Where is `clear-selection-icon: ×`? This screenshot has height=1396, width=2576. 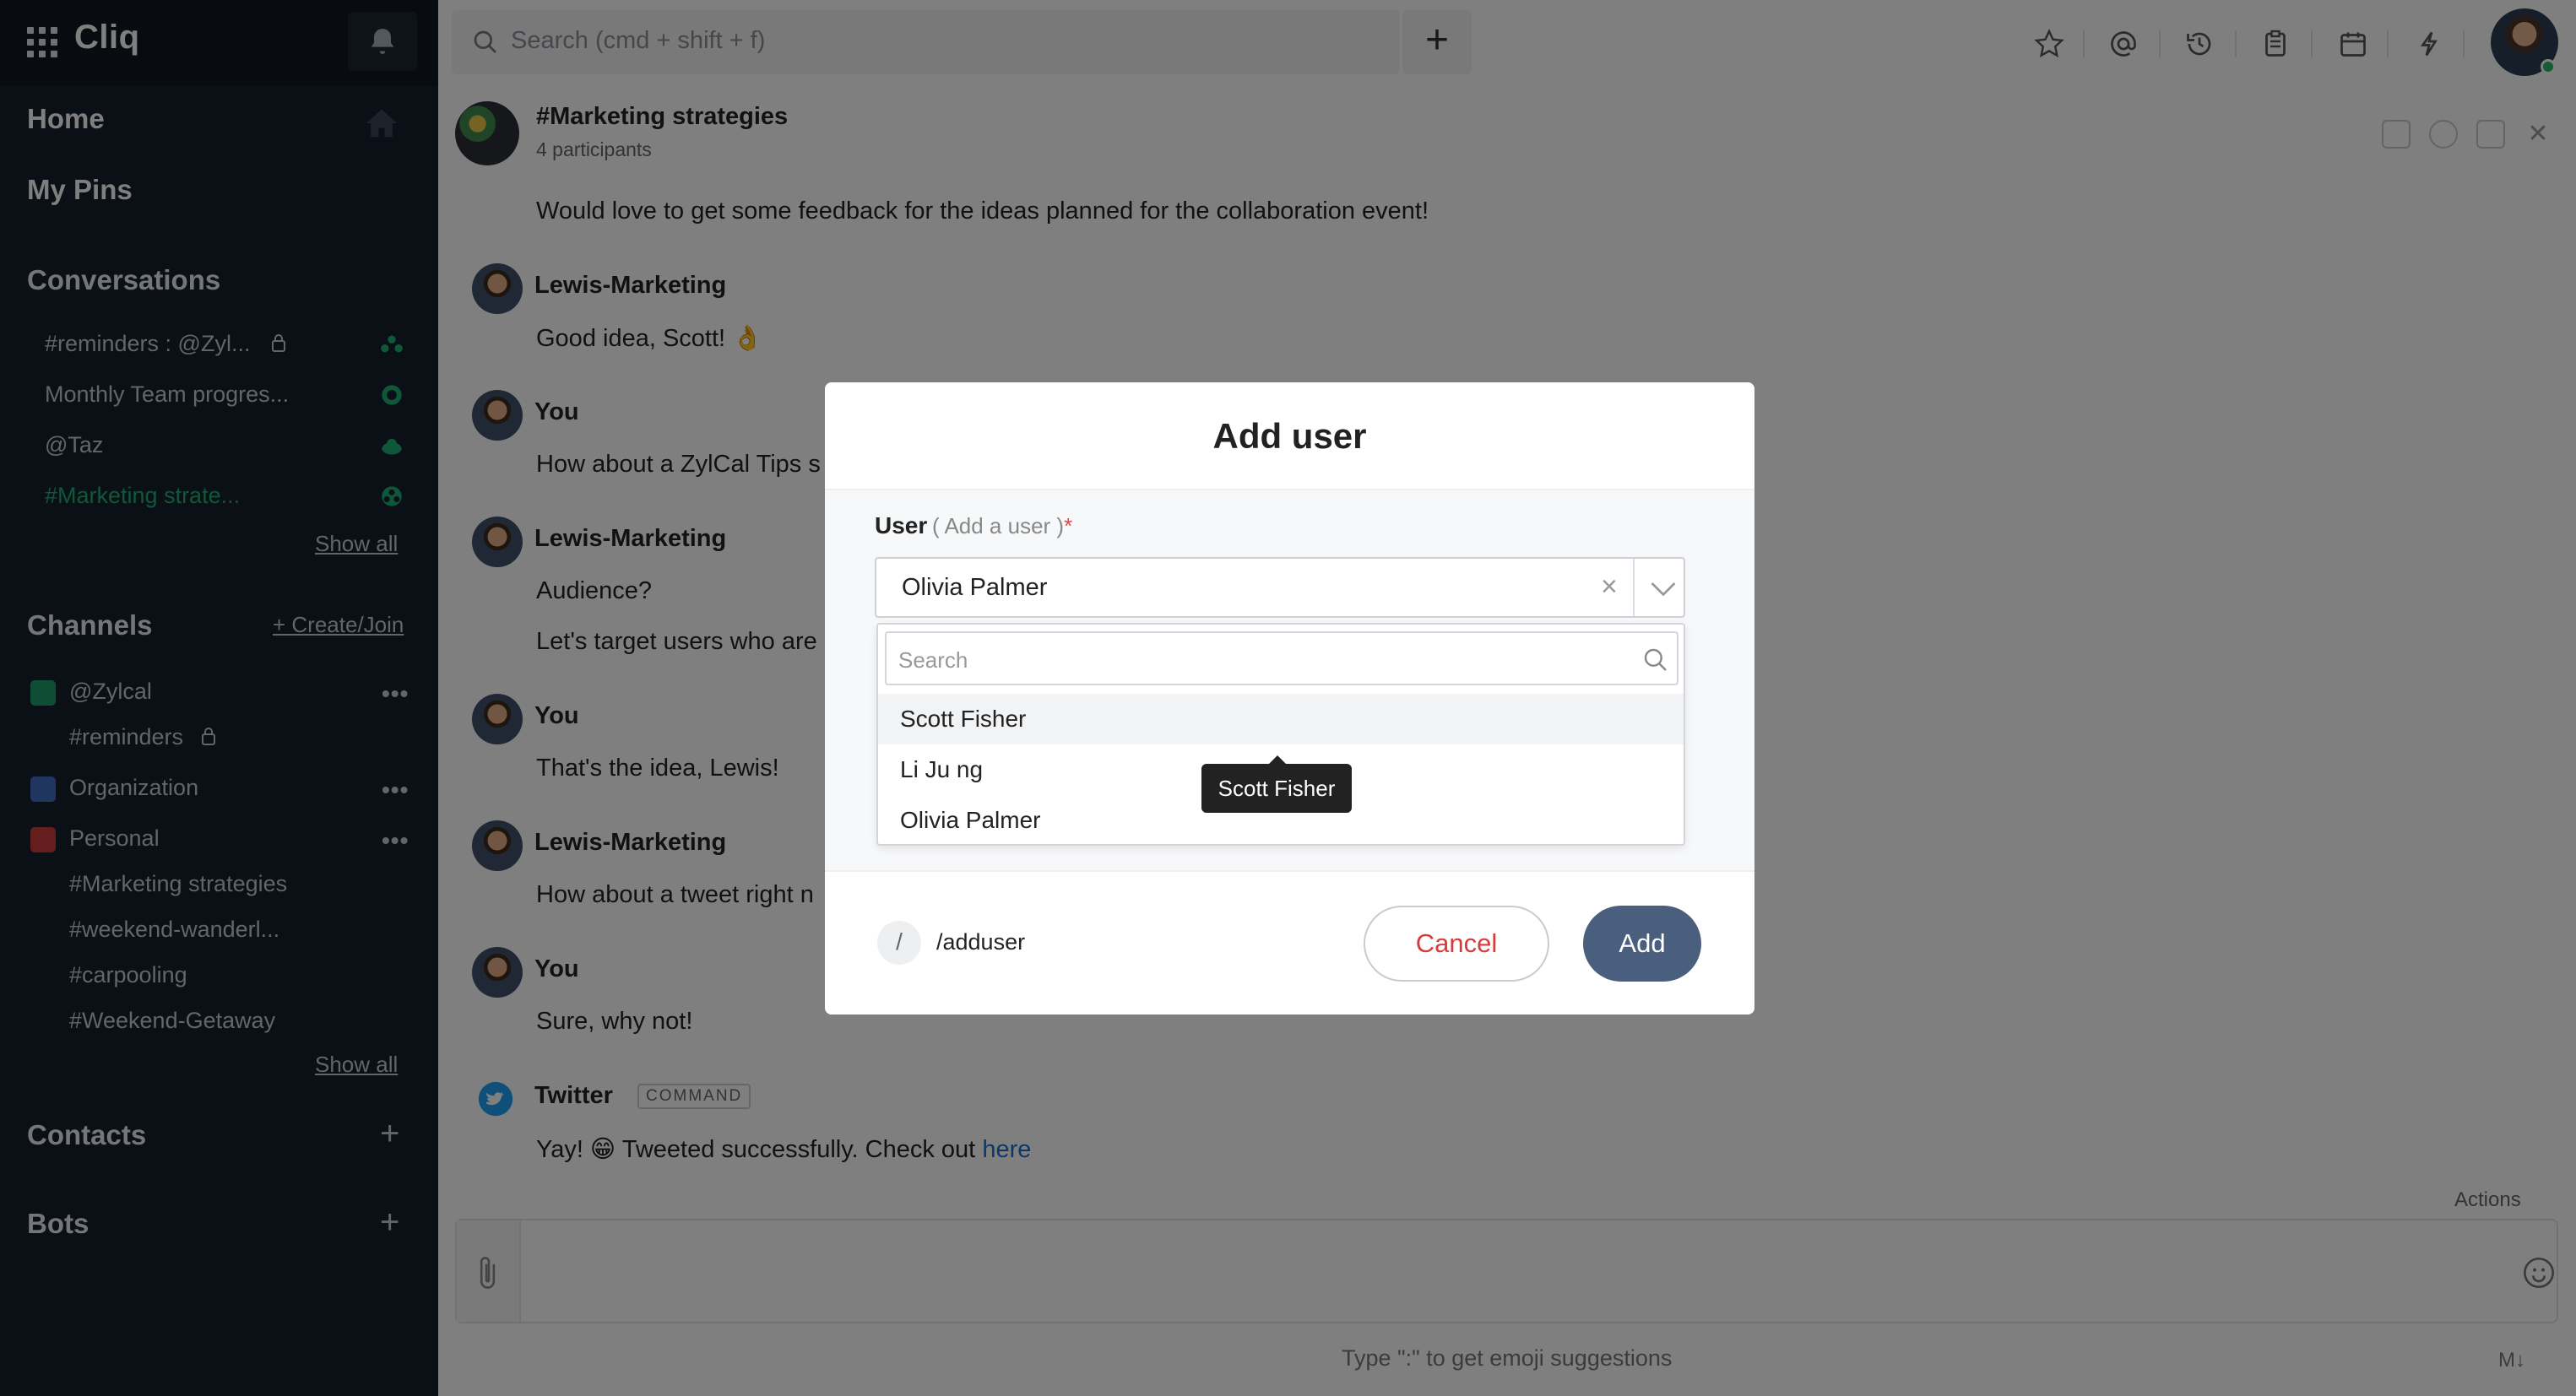 clear-selection-icon: × is located at coordinates (1609, 587).